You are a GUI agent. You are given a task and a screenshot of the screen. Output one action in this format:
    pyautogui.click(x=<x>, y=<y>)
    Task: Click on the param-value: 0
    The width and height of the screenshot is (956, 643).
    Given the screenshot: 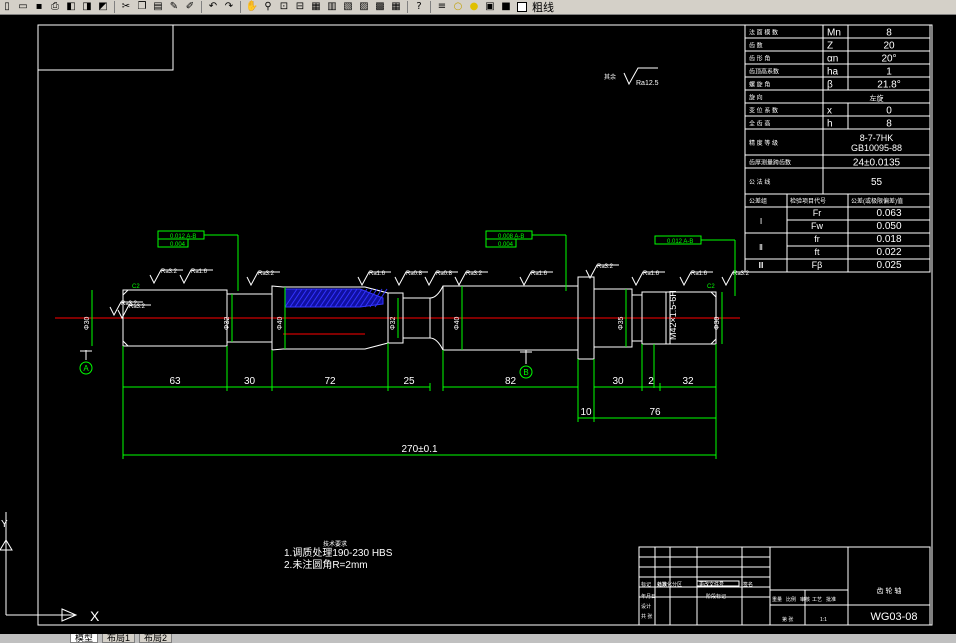 What is the action you would take?
    pyautogui.click(x=889, y=111)
    